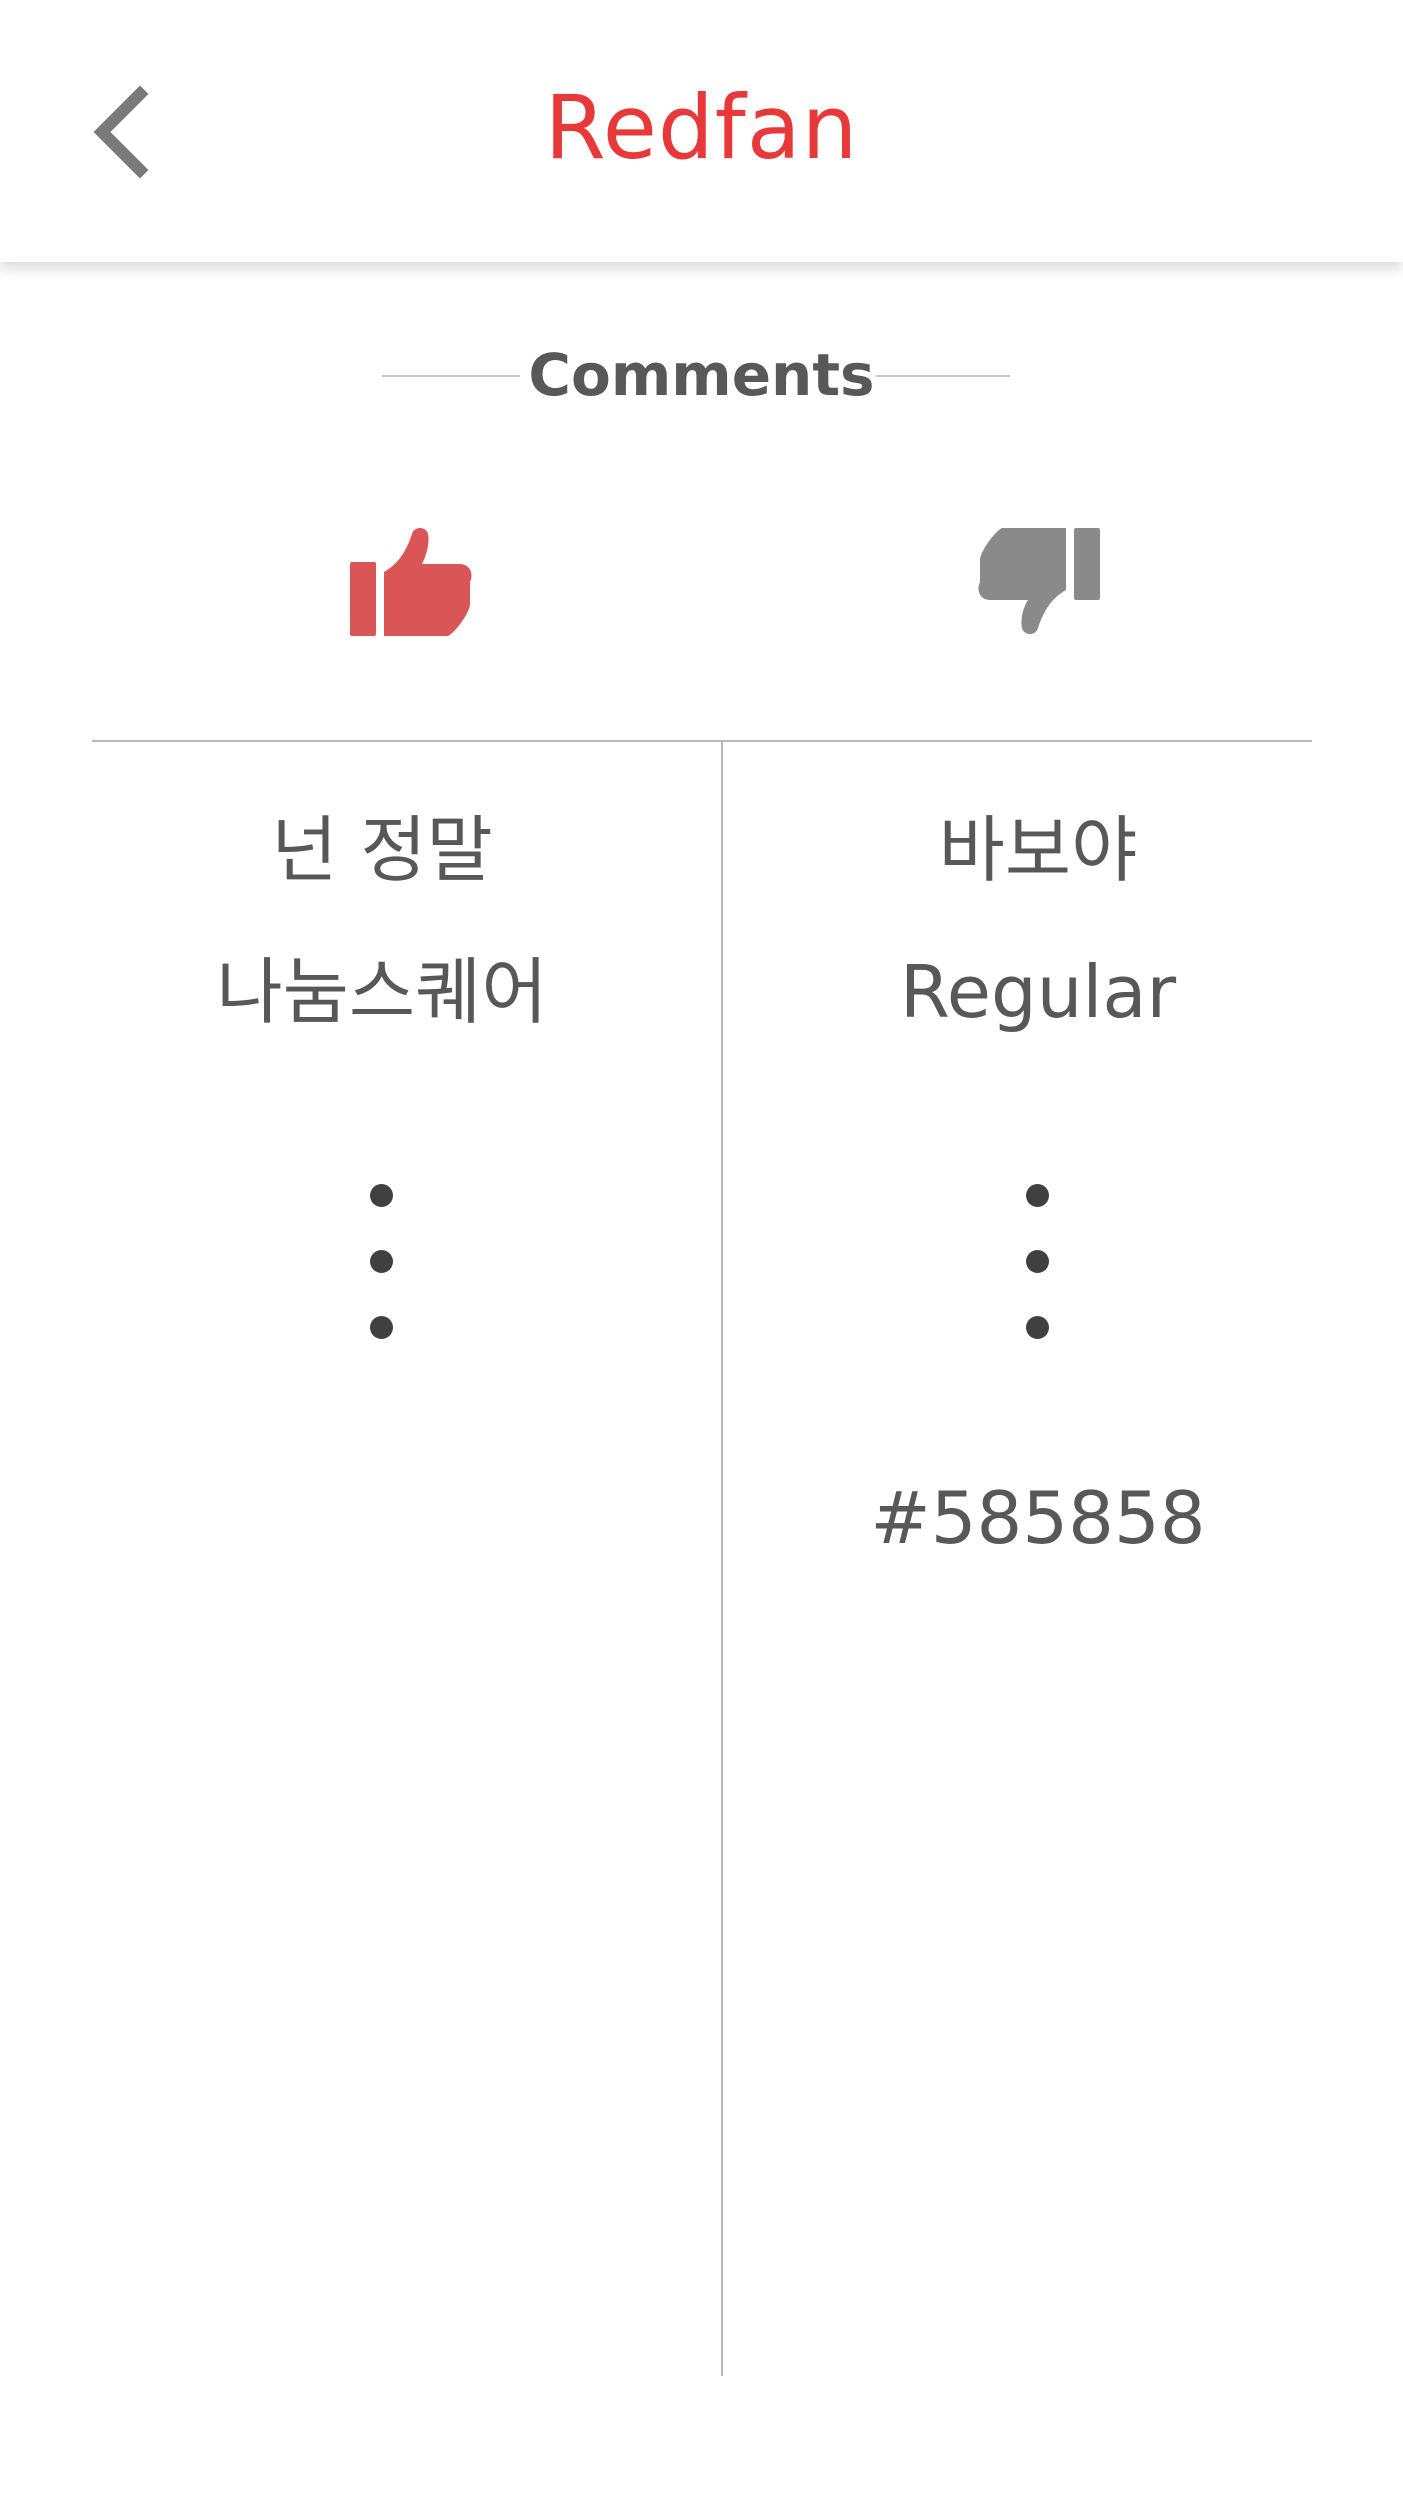 The height and width of the screenshot is (2496, 1403). What do you see at coordinates (382, 850) in the screenshot?
I see `comment-text: 넌 정말` at bounding box center [382, 850].